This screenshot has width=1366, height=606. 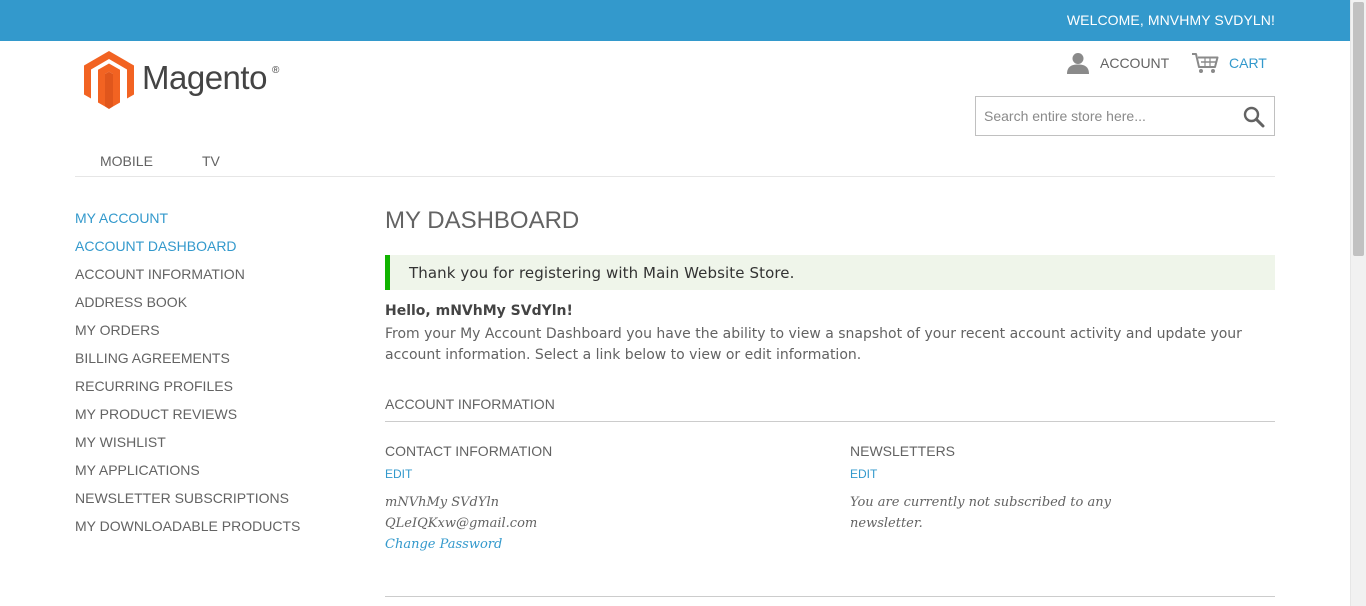 What do you see at coordinates (187, 280) in the screenshot?
I see `sidebar-item-account-information: ACCOUNT INFORMATION` at bounding box center [187, 280].